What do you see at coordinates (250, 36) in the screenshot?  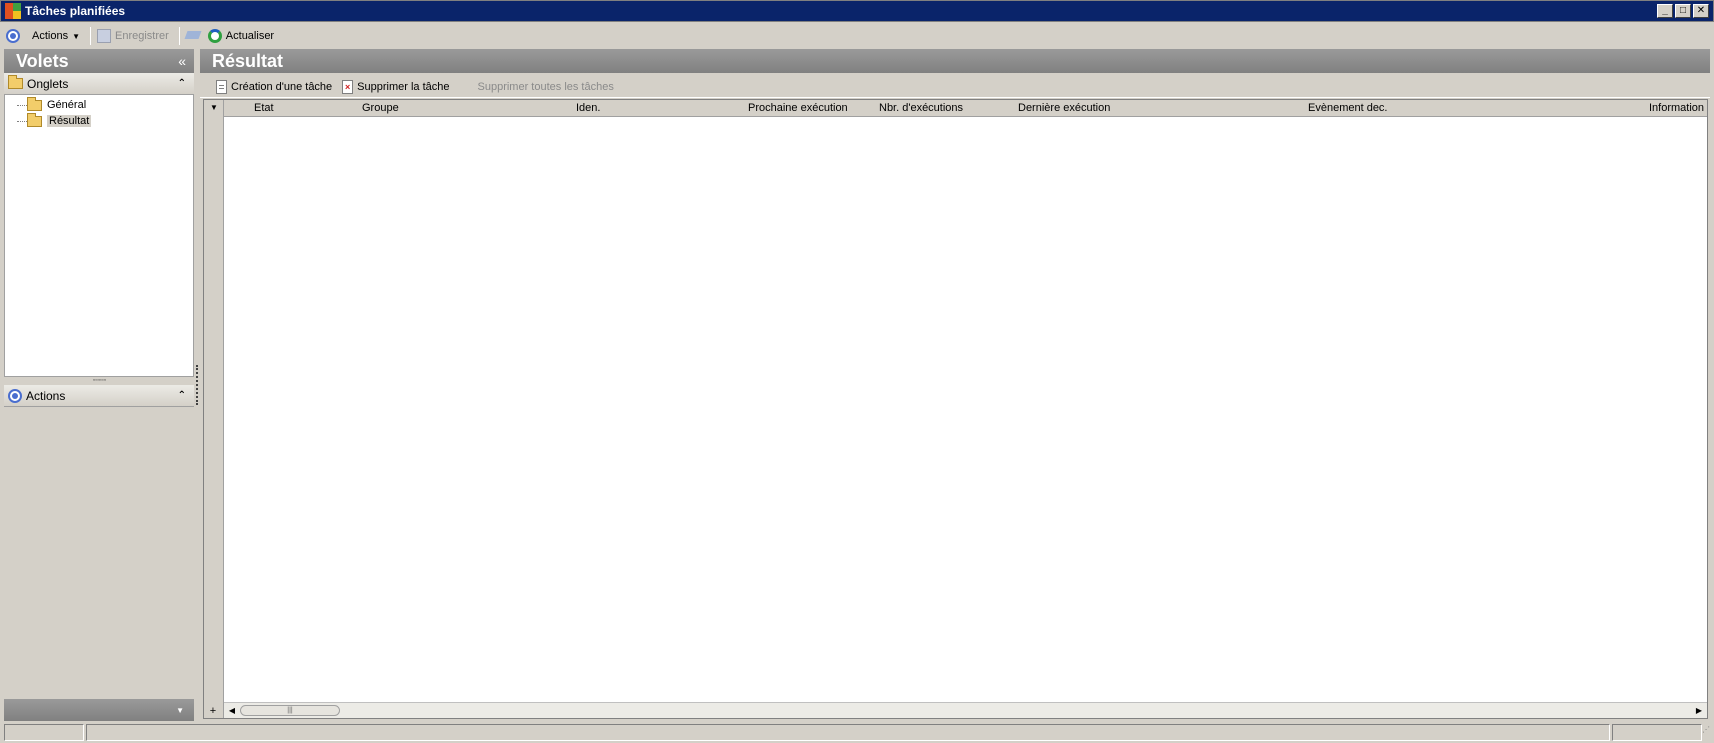 I see `refresh-label: Actualiser` at bounding box center [250, 36].